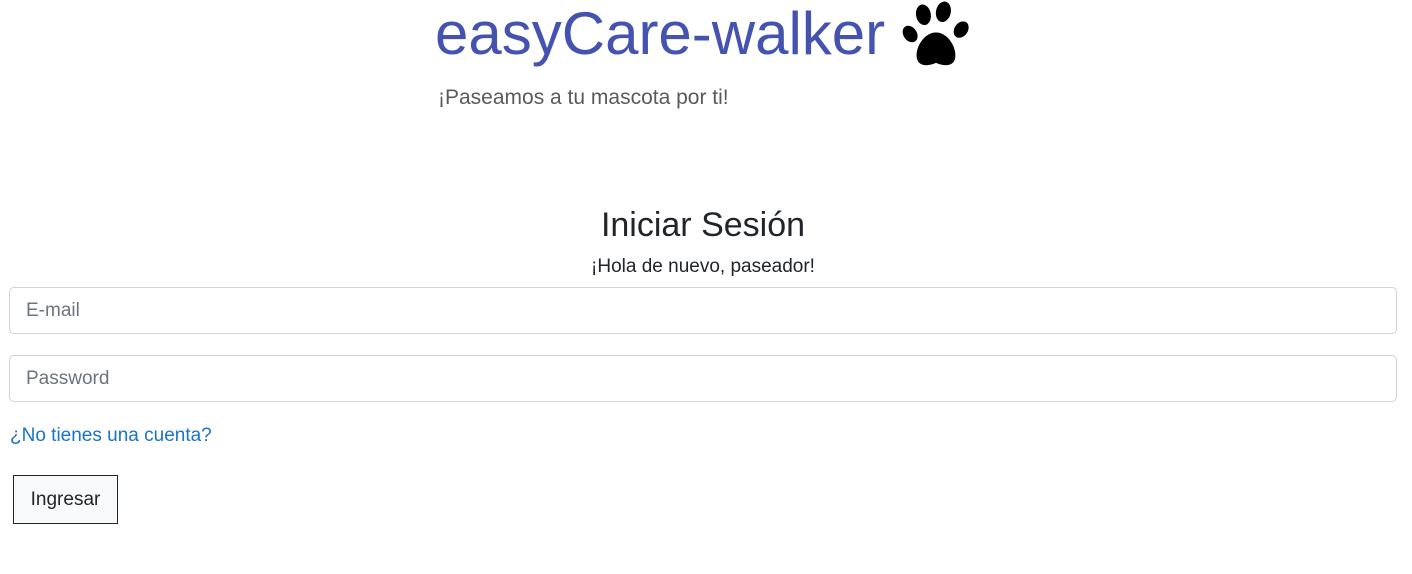 The image size is (1412, 574). I want to click on page-title: Iniciar Sesión, so click(703, 225).